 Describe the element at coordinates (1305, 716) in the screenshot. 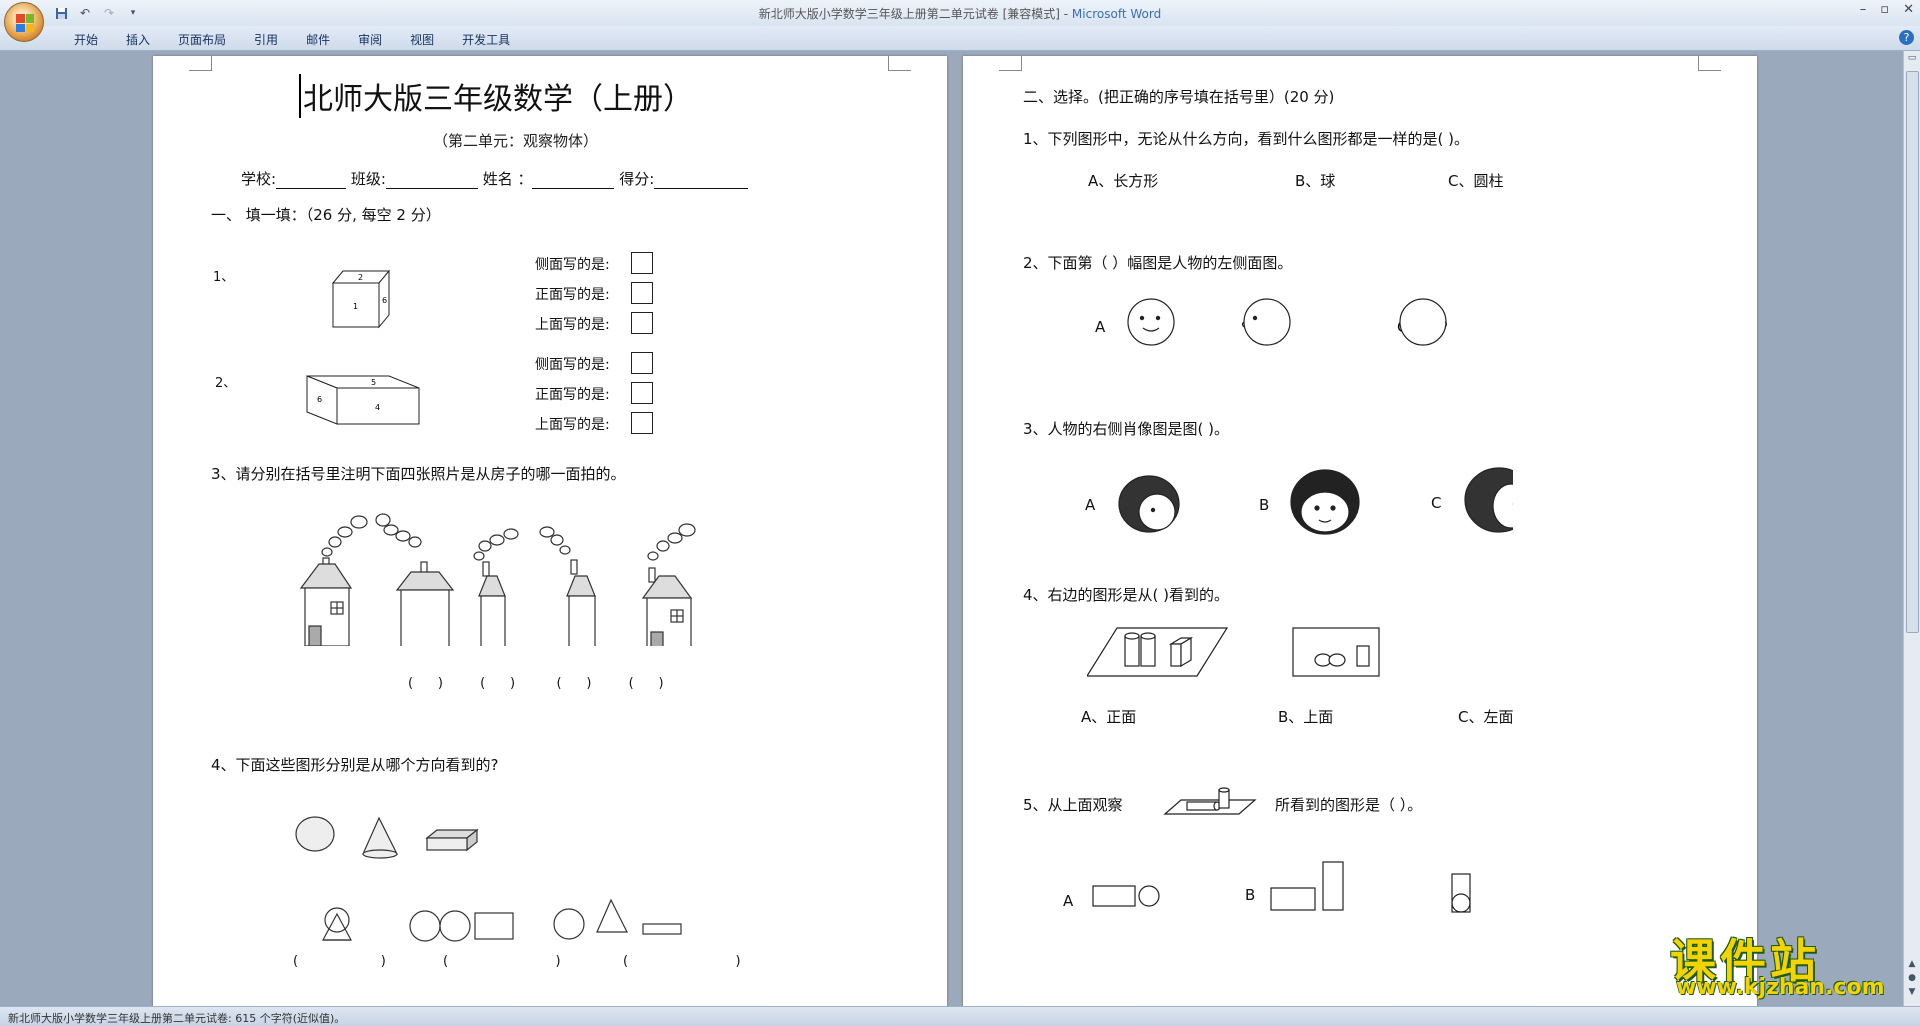

I see `choice-q4-option-b: B、上面` at that location.